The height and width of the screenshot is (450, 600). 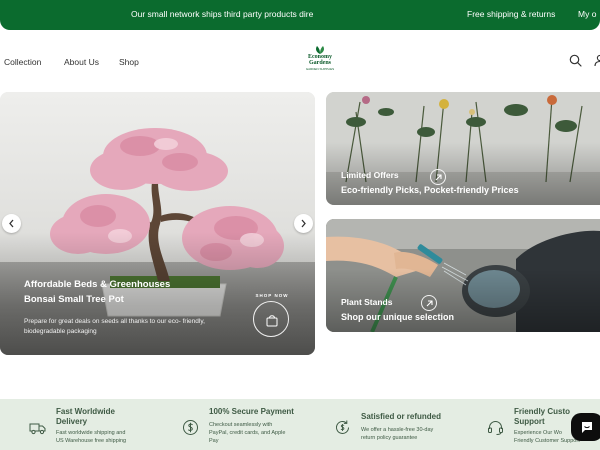 I want to click on card-label: Limited Offers, so click(x=370, y=175).